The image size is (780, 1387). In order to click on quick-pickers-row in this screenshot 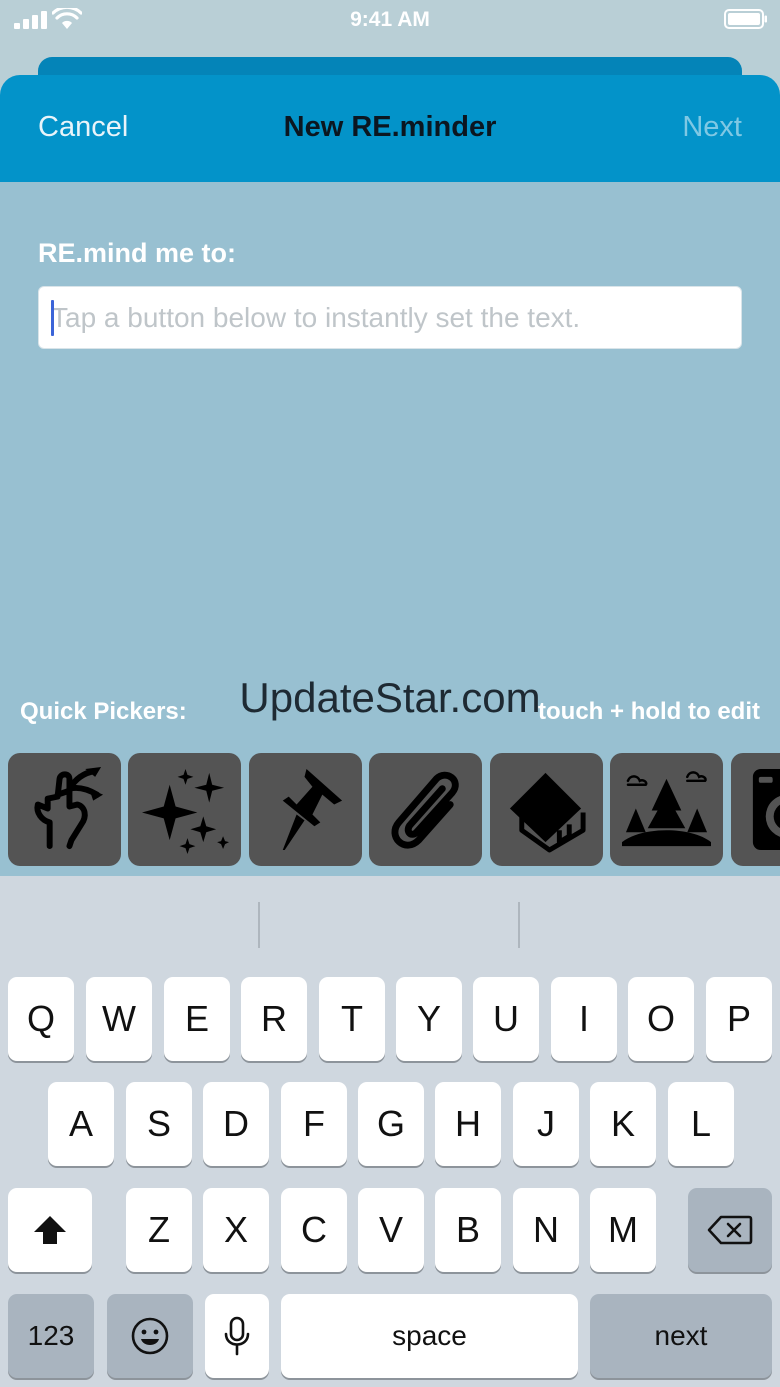, I will do `click(394, 810)`.